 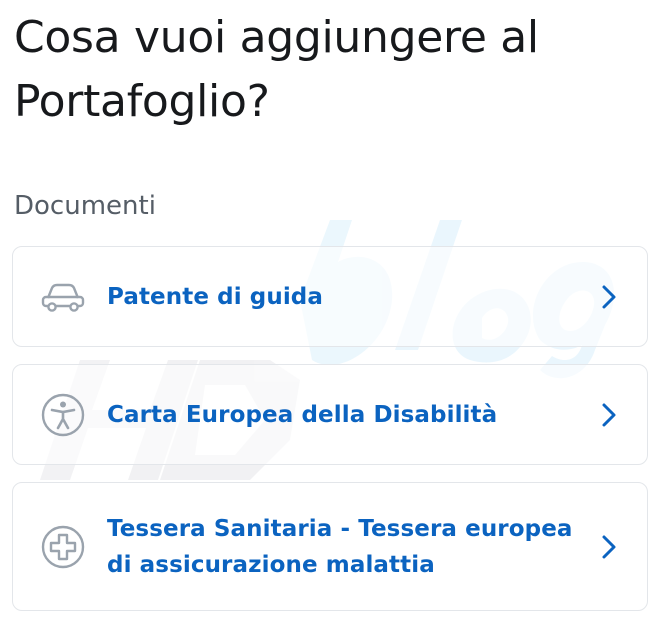 I want to click on accessibility-icon, so click(x=63, y=415).